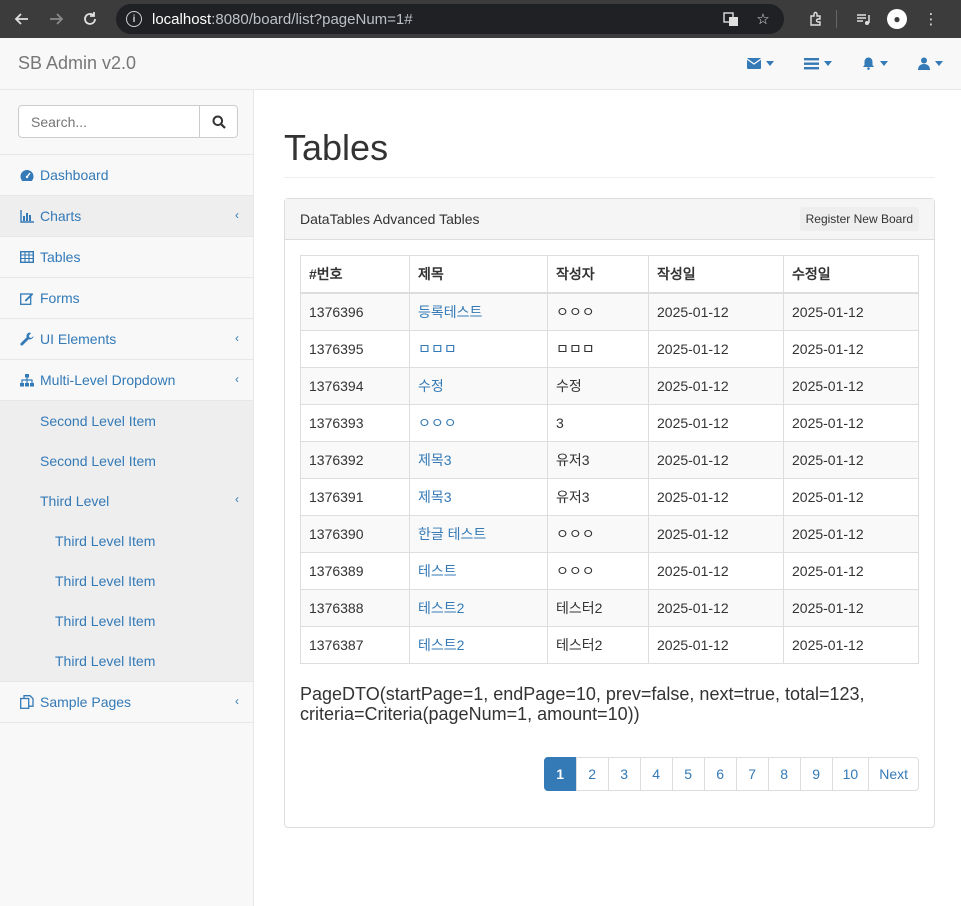 The width and height of the screenshot is (961, 906). I want to click on table-cell: 테스터2, so click(598, 607).